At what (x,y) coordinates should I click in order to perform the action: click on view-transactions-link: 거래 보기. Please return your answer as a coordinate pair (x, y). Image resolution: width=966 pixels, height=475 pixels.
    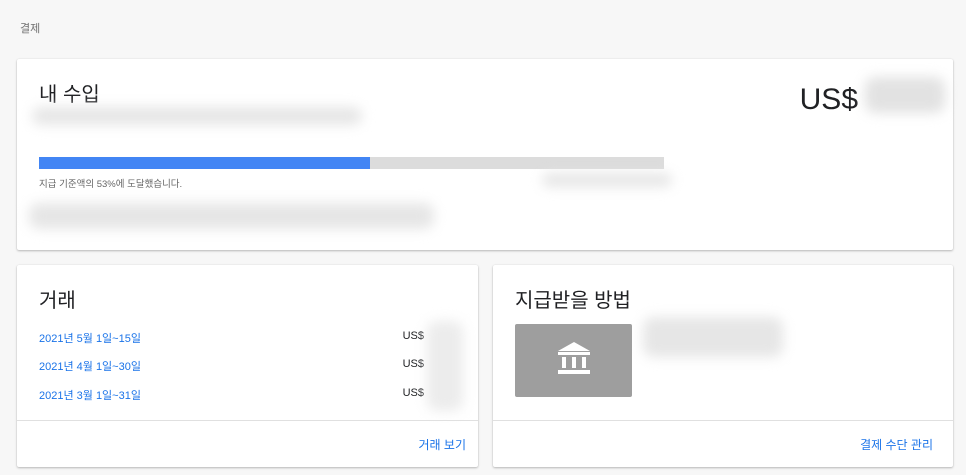
    Looking at the image, I should click on (443, 444).